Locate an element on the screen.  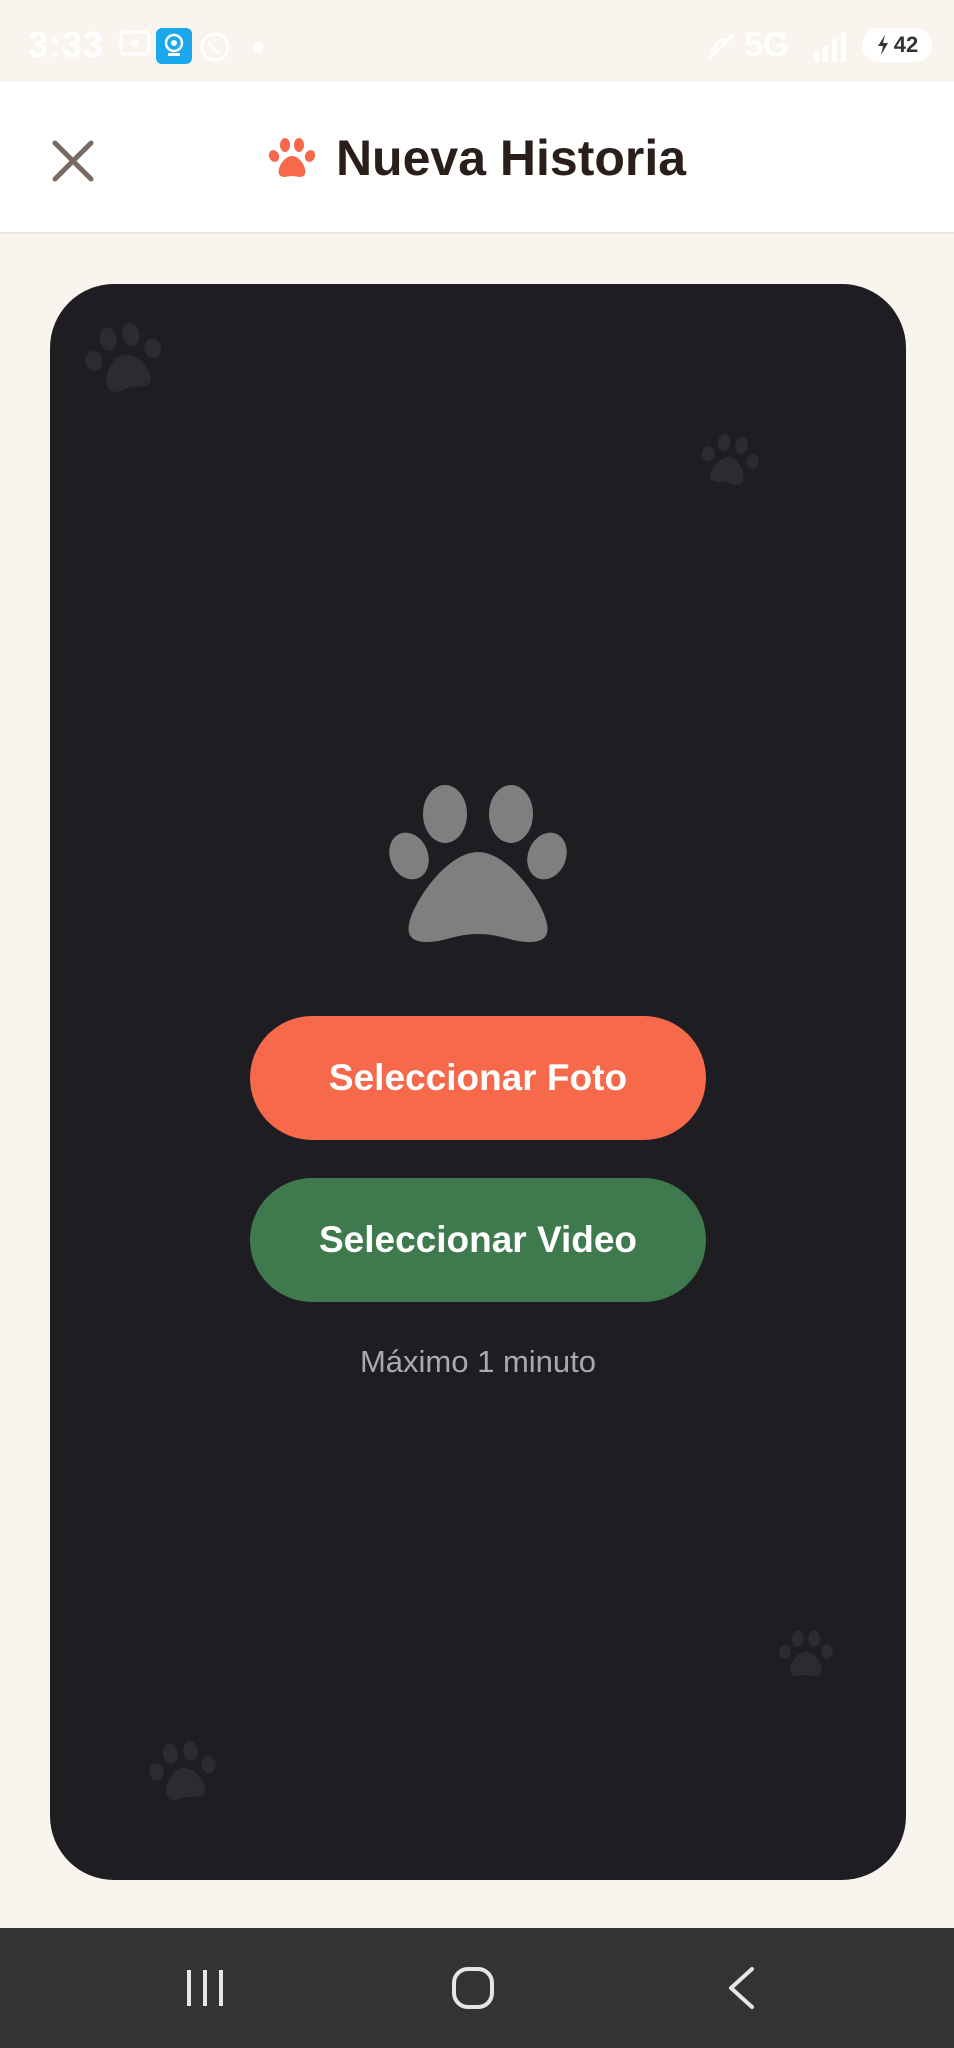
header: Nueva Historia is located at coordinates (477, 158).